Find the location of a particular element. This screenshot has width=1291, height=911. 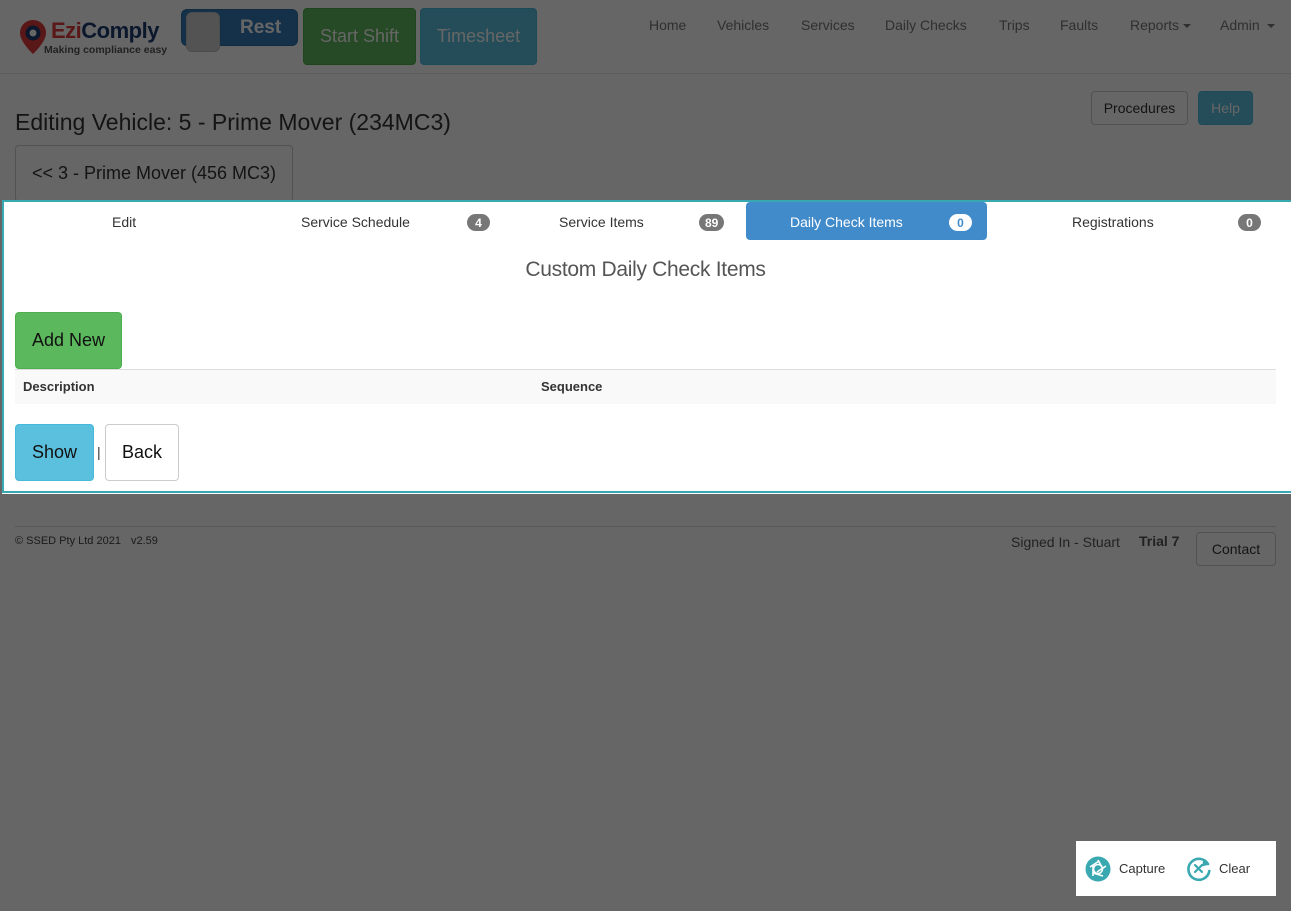

clear-button: Clear is located at coordinates (1228, 868).